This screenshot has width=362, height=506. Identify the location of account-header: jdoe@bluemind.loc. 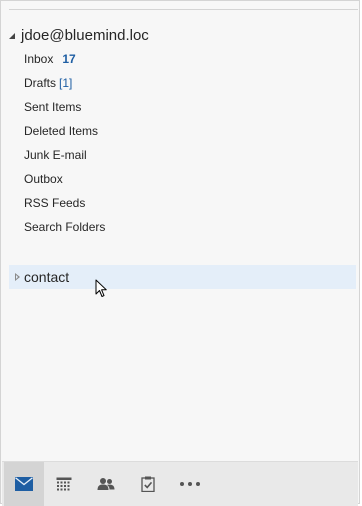
(79, 35).